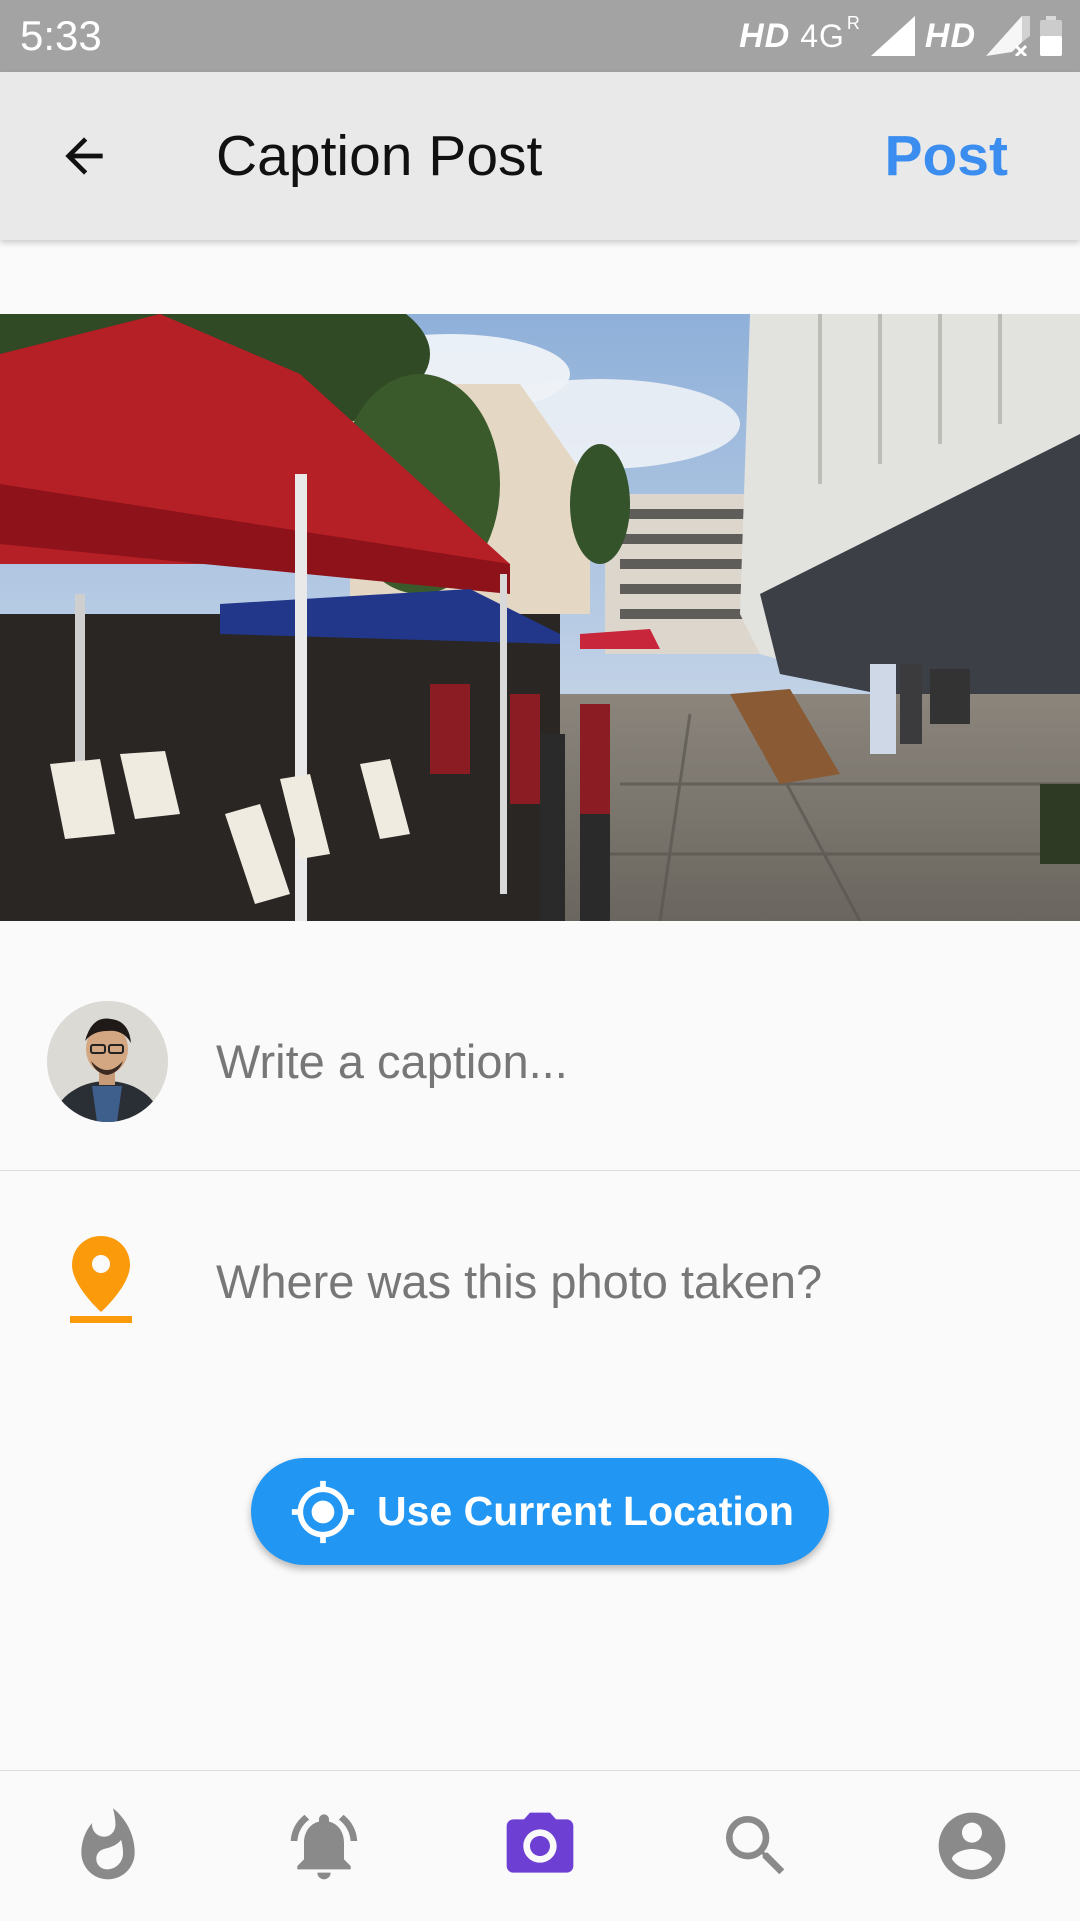 The image size is (1080, 1921). I want to click on app-bar: Caption Post Post, so click(540, 156).